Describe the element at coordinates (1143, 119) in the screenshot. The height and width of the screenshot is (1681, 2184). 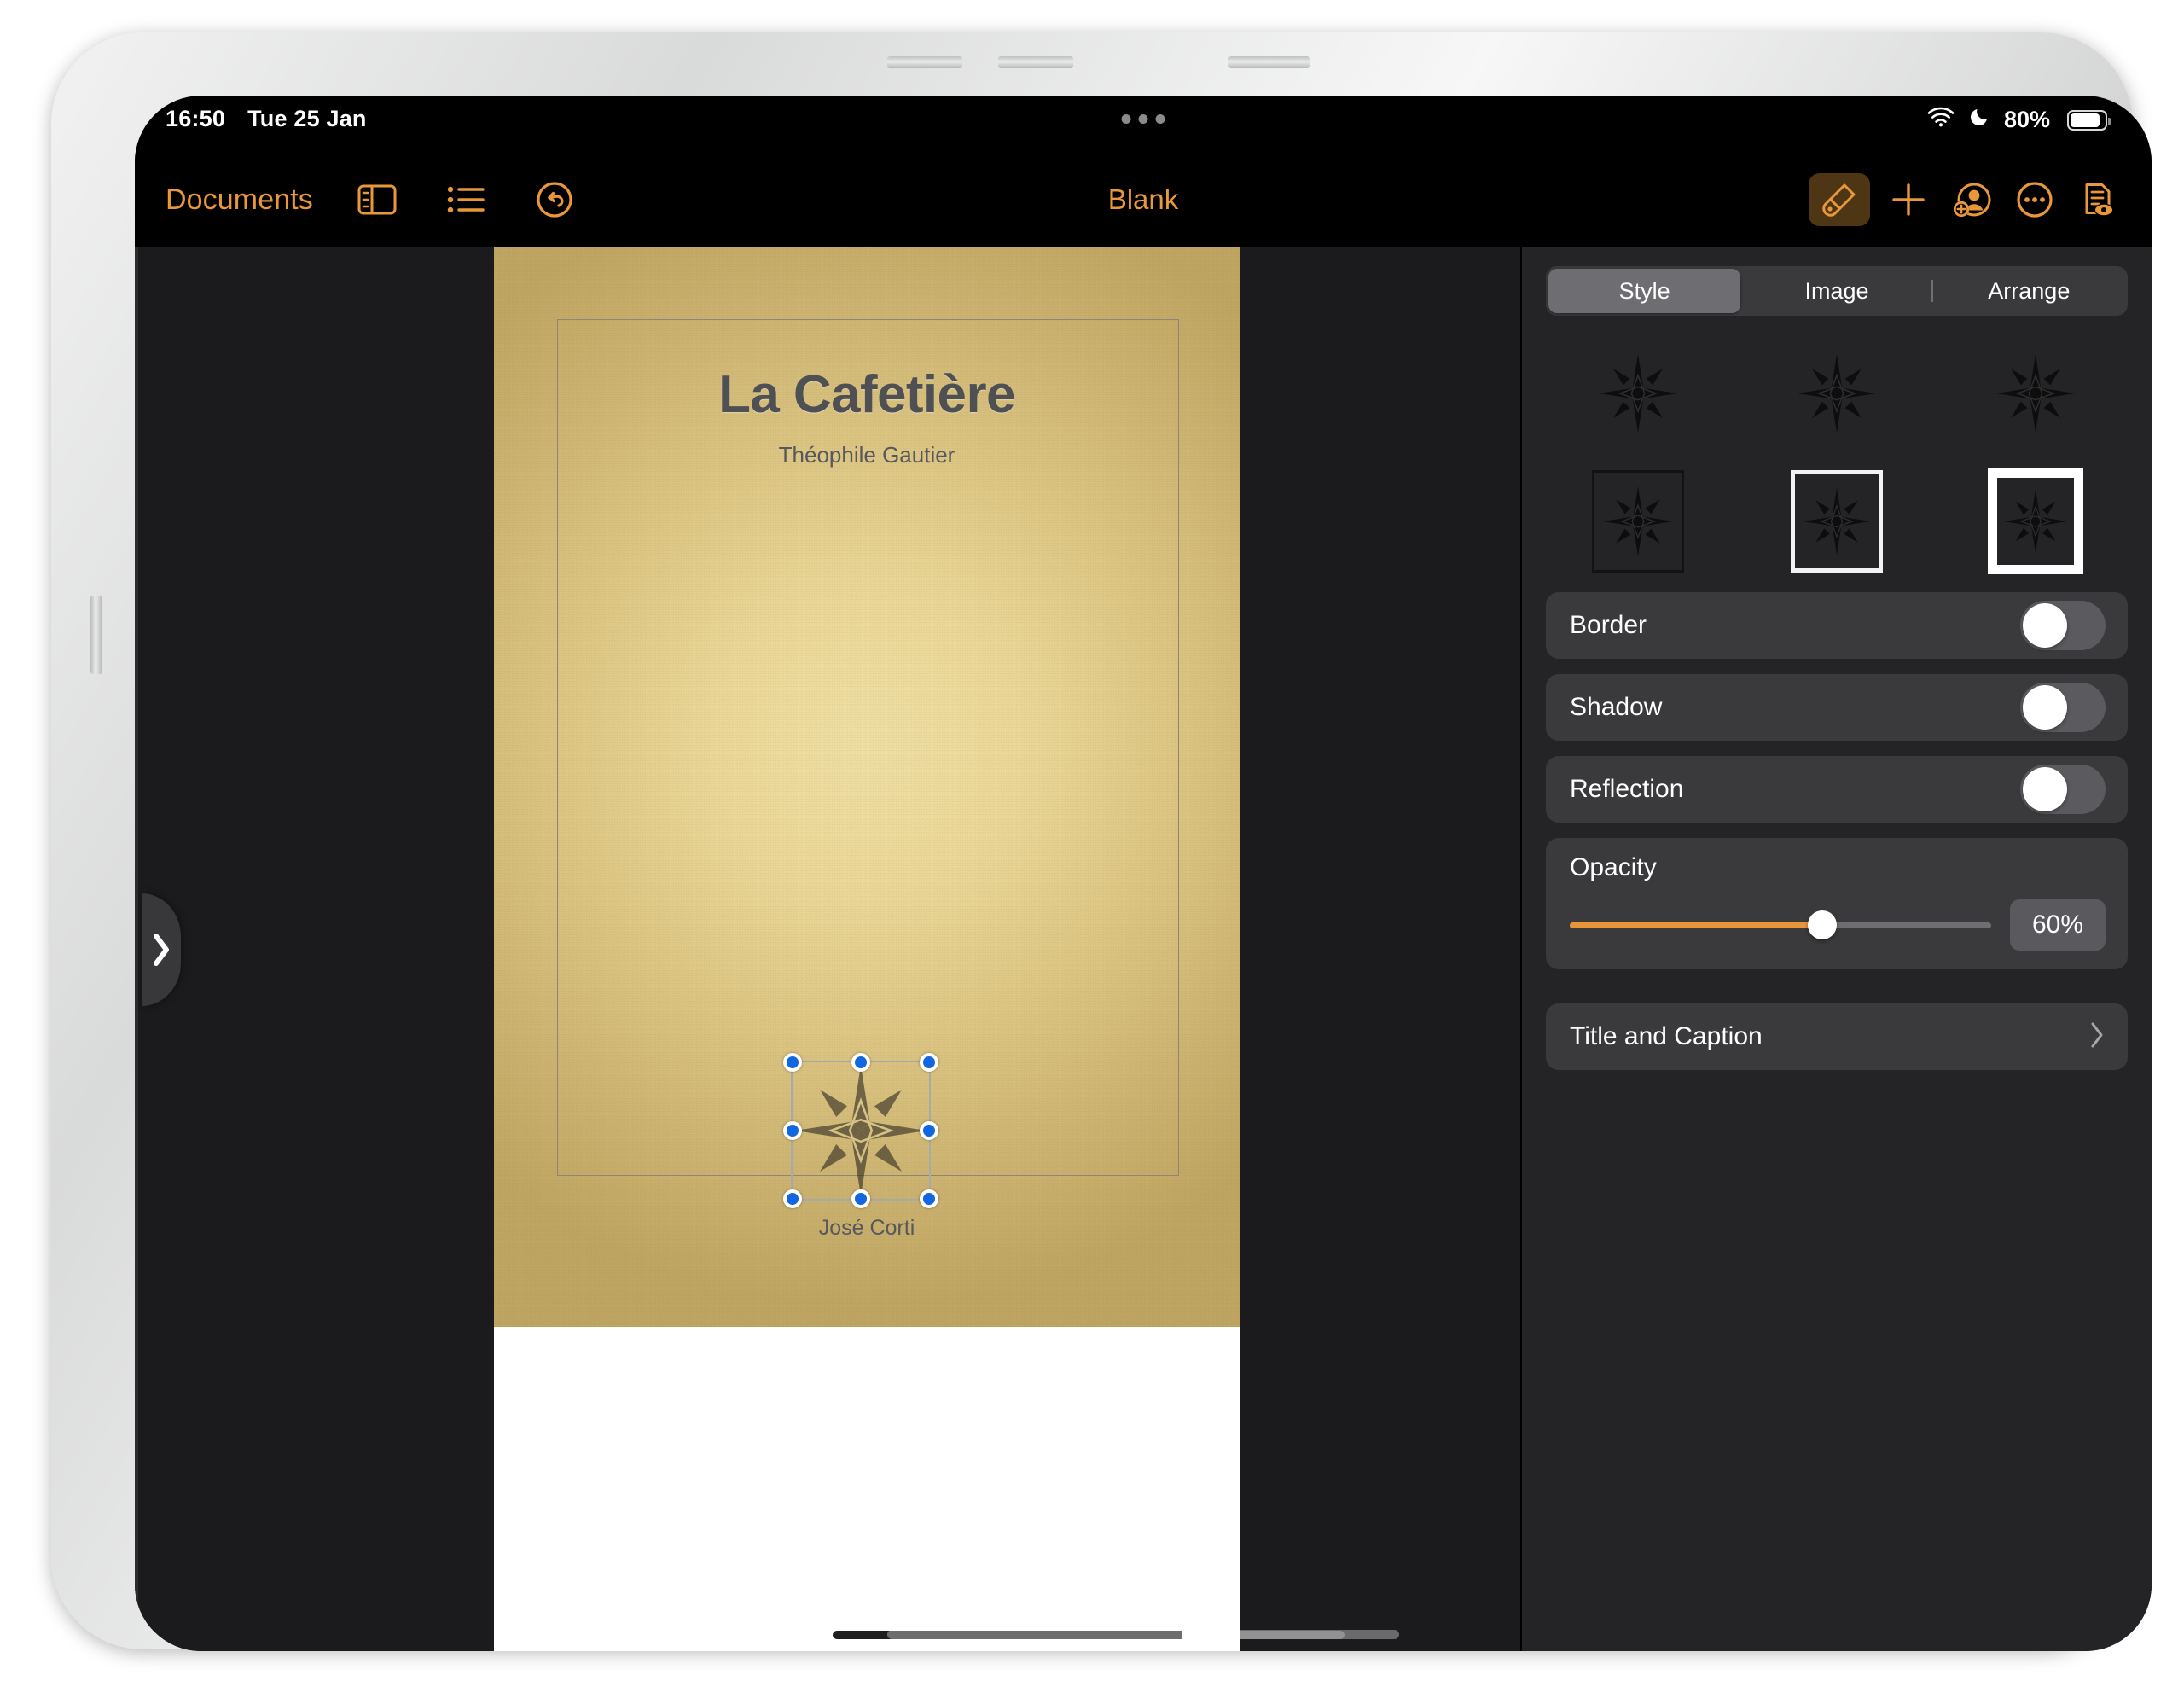
I see `multitask-handle` at that location.